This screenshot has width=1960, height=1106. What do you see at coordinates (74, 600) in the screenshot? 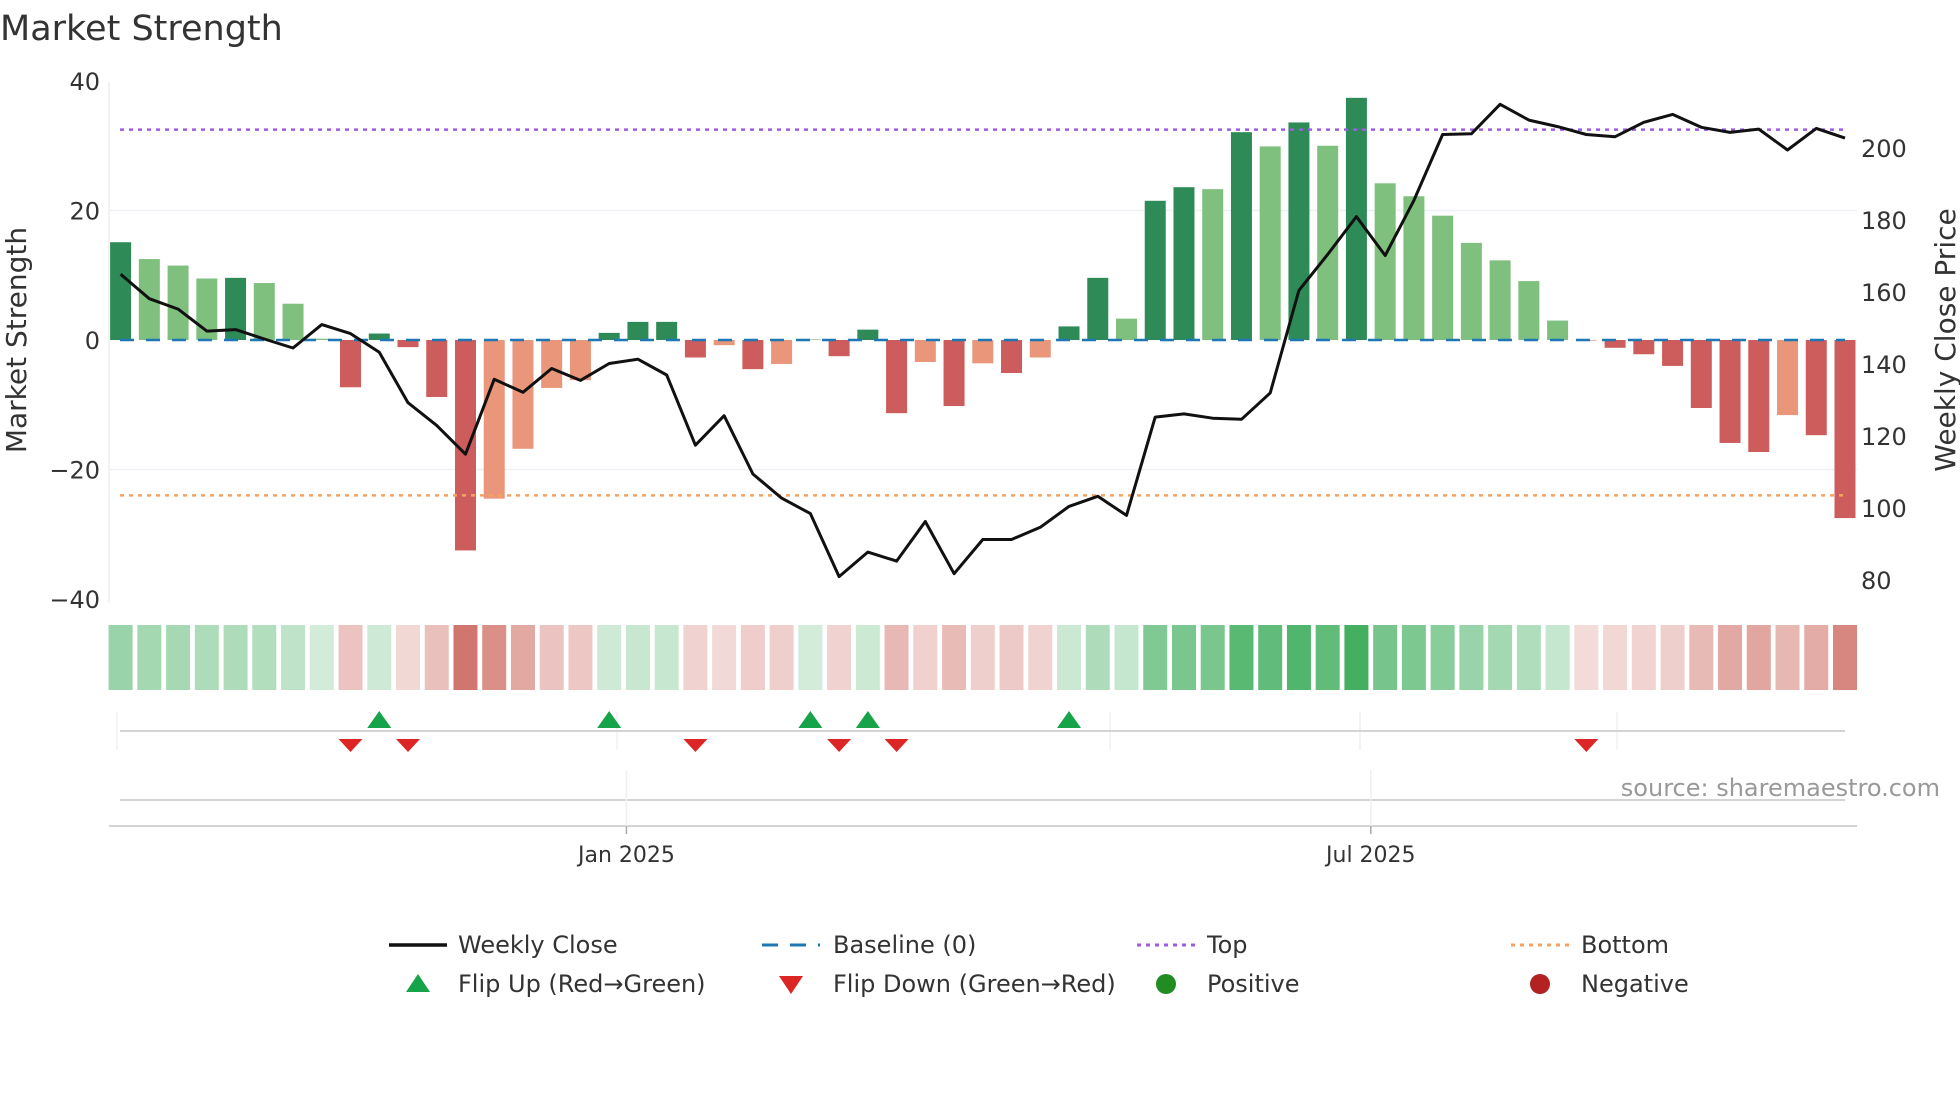
I see `y-tick-label: −40` at bounding box center [74, 600].